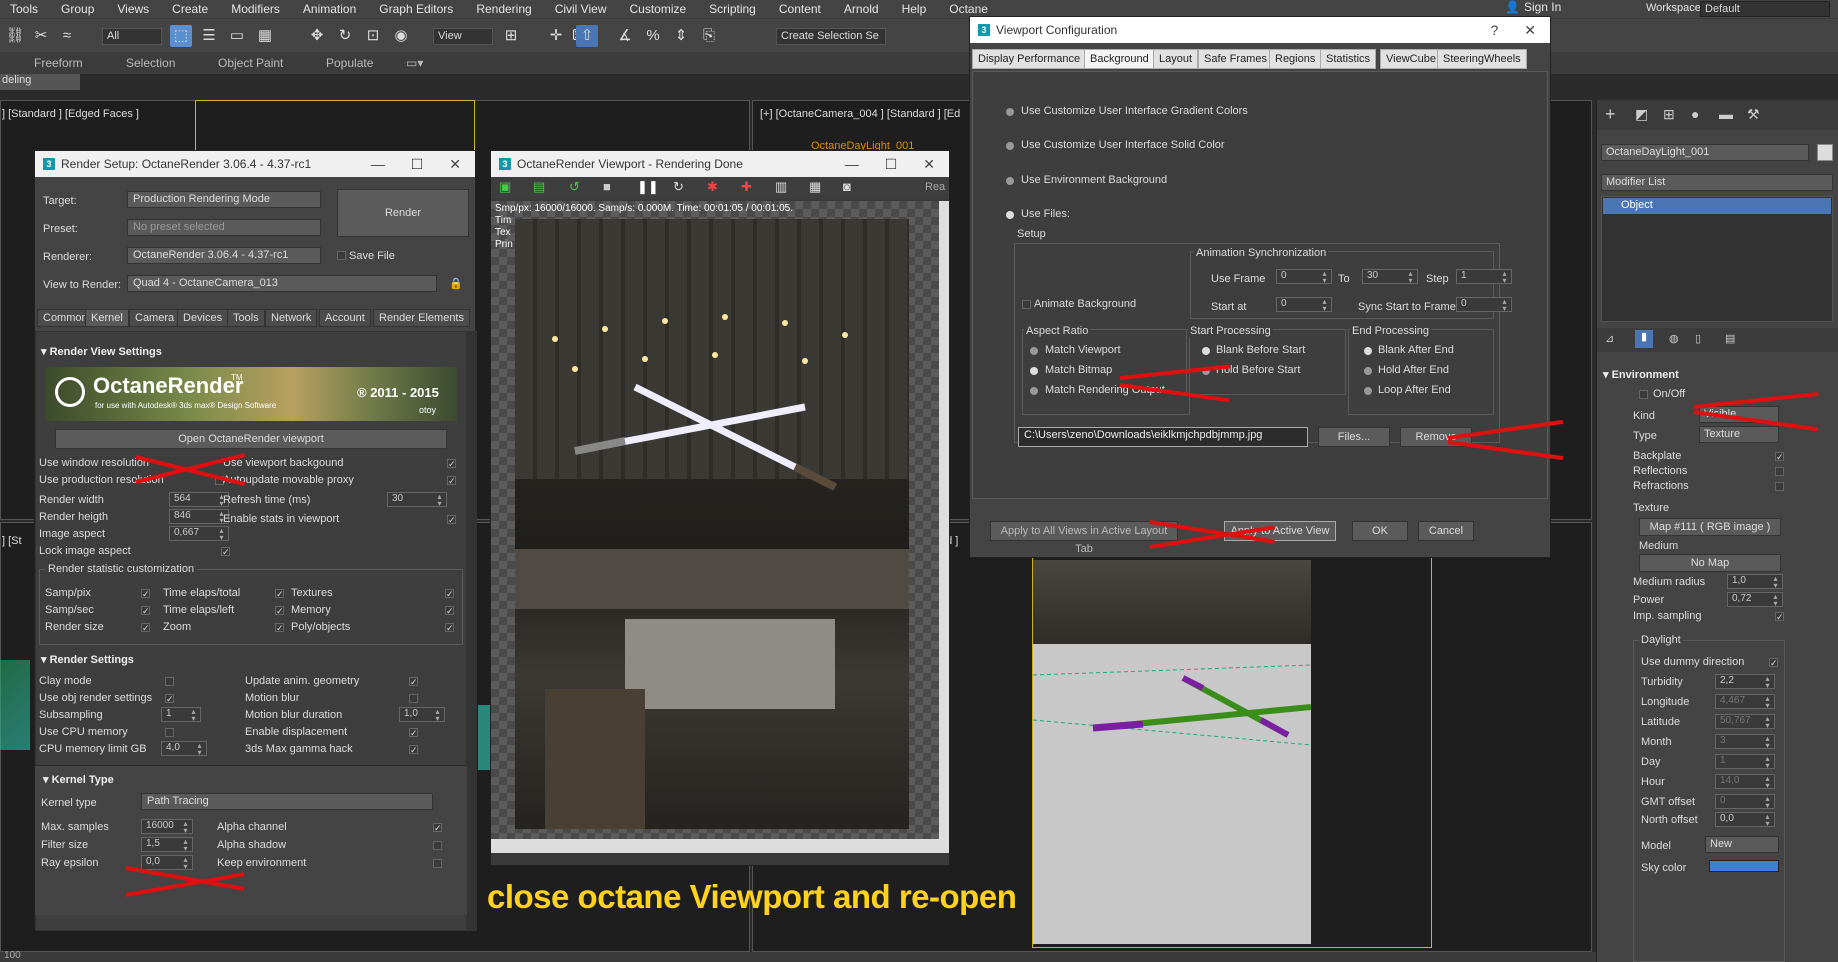 Image resolution: width=1838 pixels, height=962 pixels. What do you see at coordinates (1446, 531) in the screenshot?
I see `cancel-button: Cancel` at bounding box center [1446, 531].